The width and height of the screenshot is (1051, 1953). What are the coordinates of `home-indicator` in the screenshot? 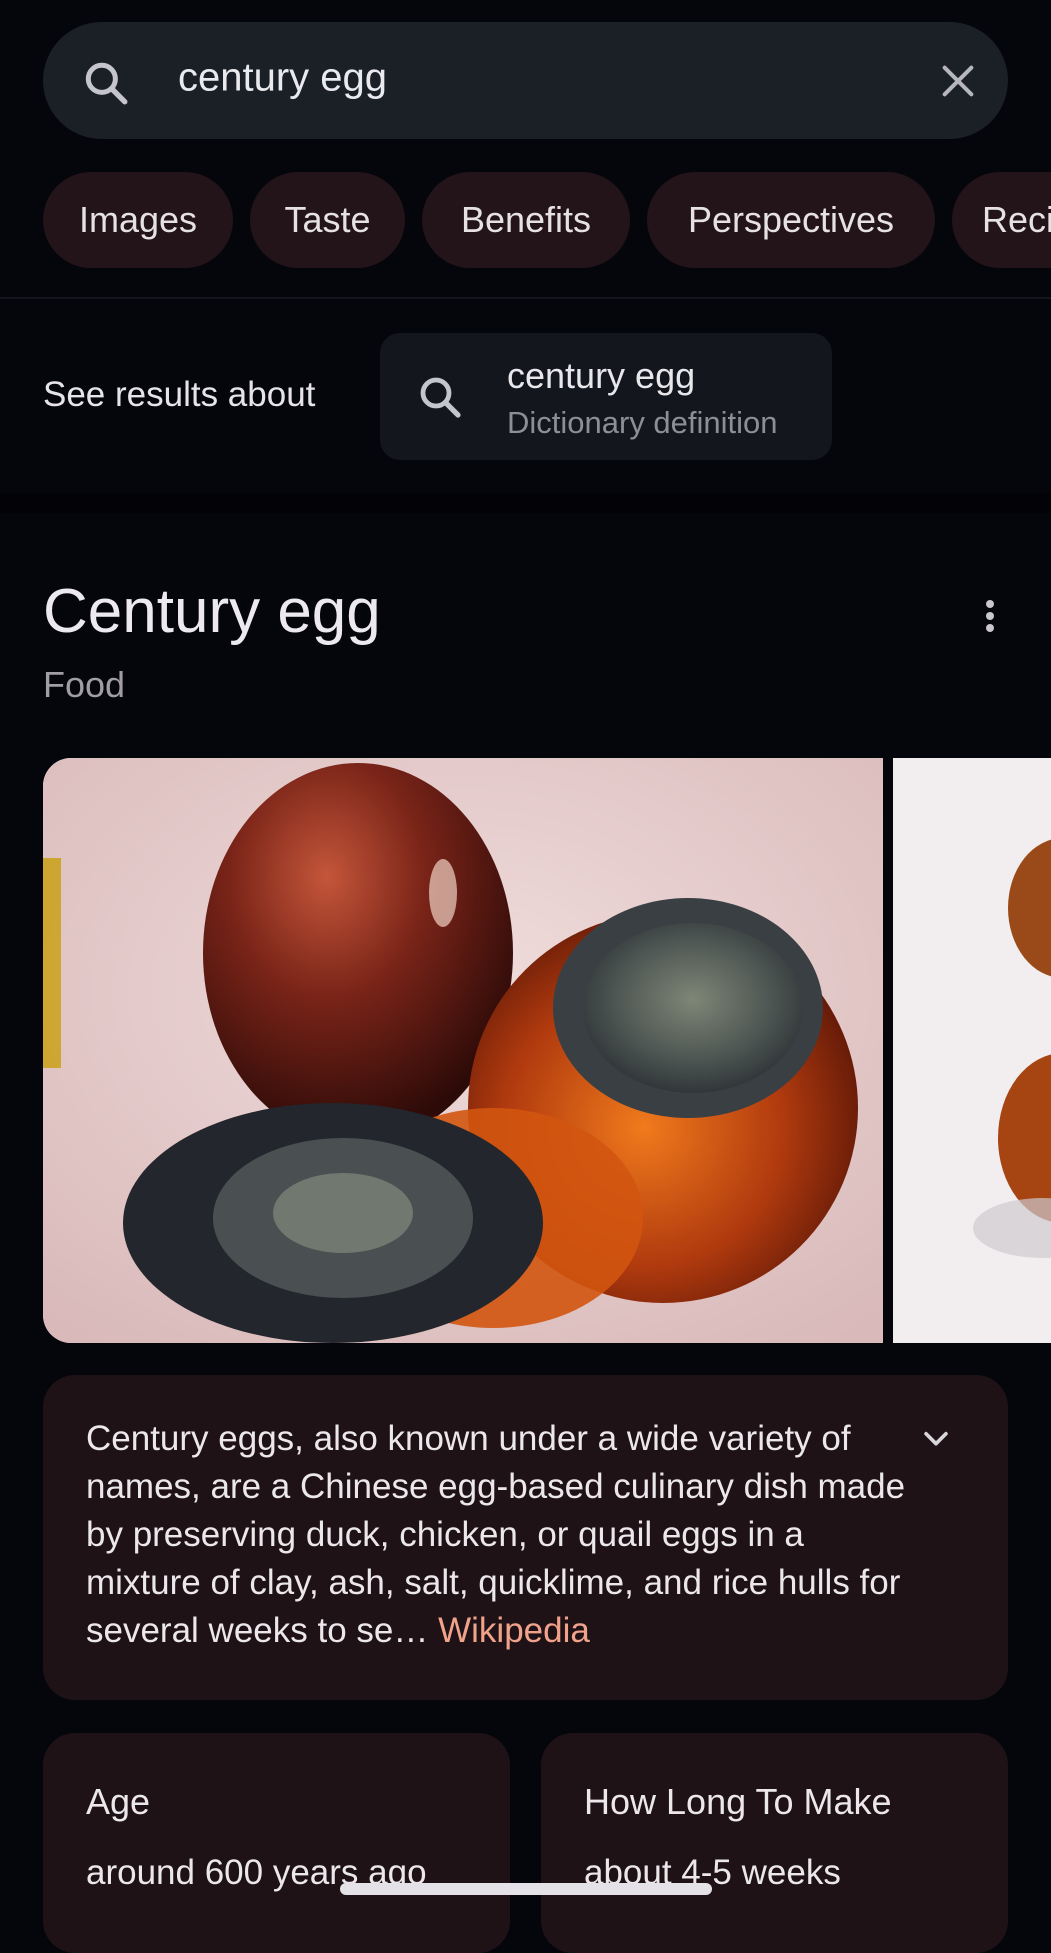 It's located at (526, 1889).